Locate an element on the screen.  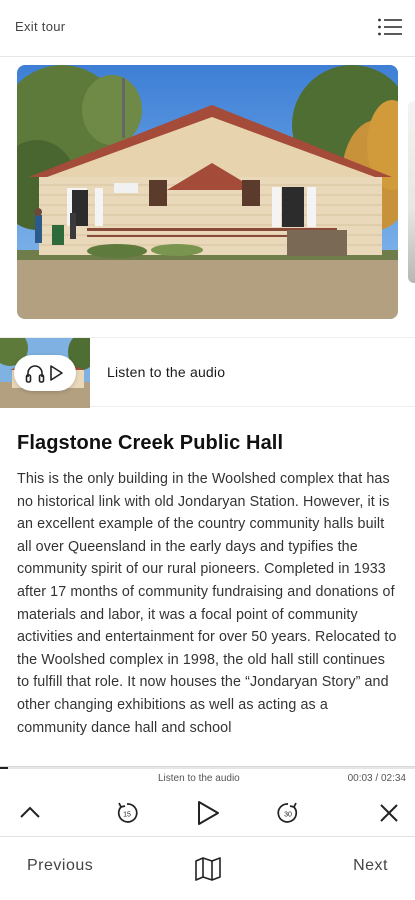
next-photo-peek is located at coordinates (411, 192).